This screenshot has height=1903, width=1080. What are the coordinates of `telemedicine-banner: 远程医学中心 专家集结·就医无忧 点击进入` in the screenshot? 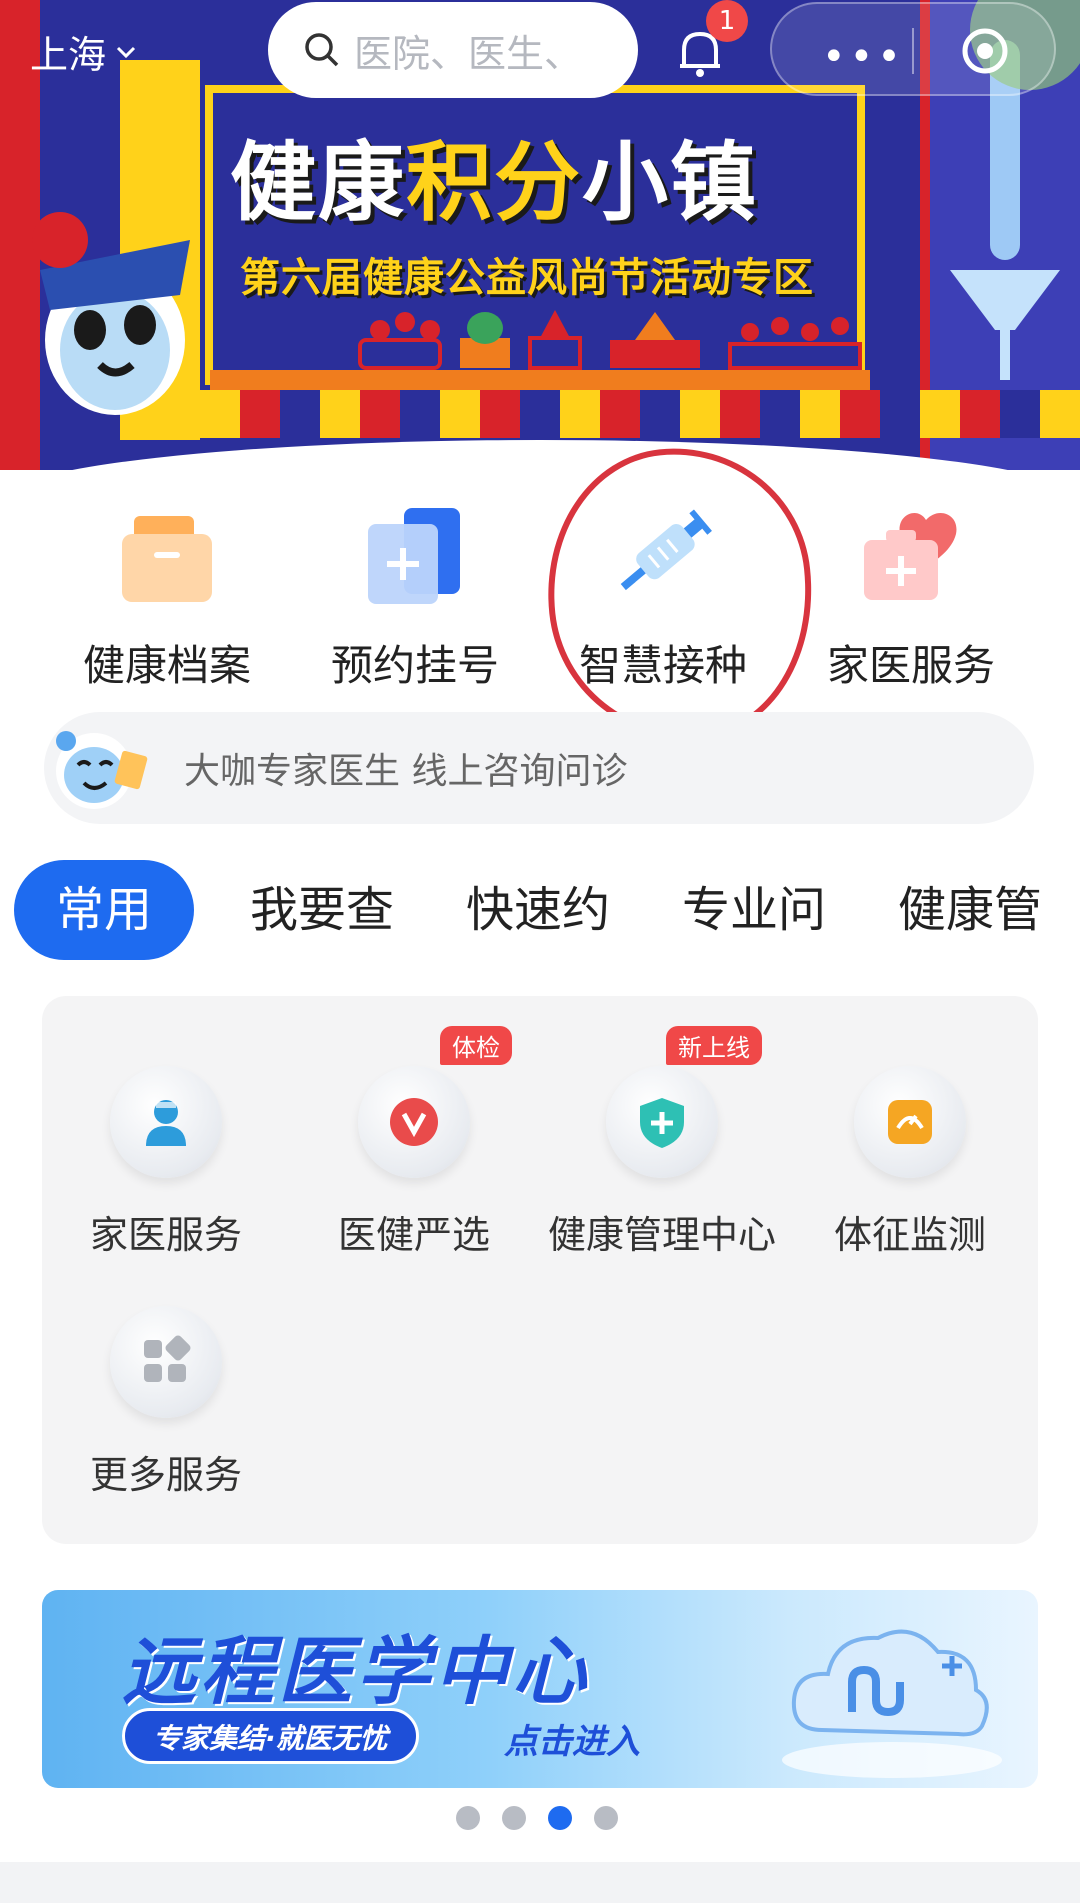 It's located at (540, 1689).